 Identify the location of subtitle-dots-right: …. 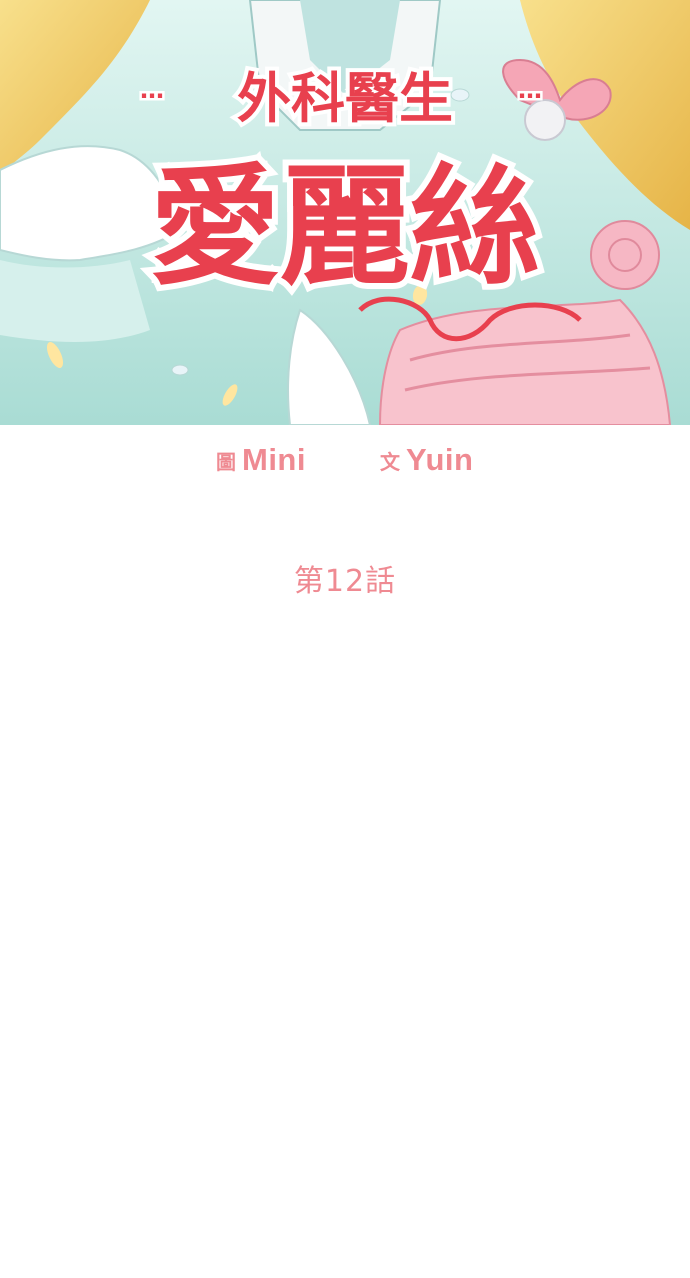
(530, 90).